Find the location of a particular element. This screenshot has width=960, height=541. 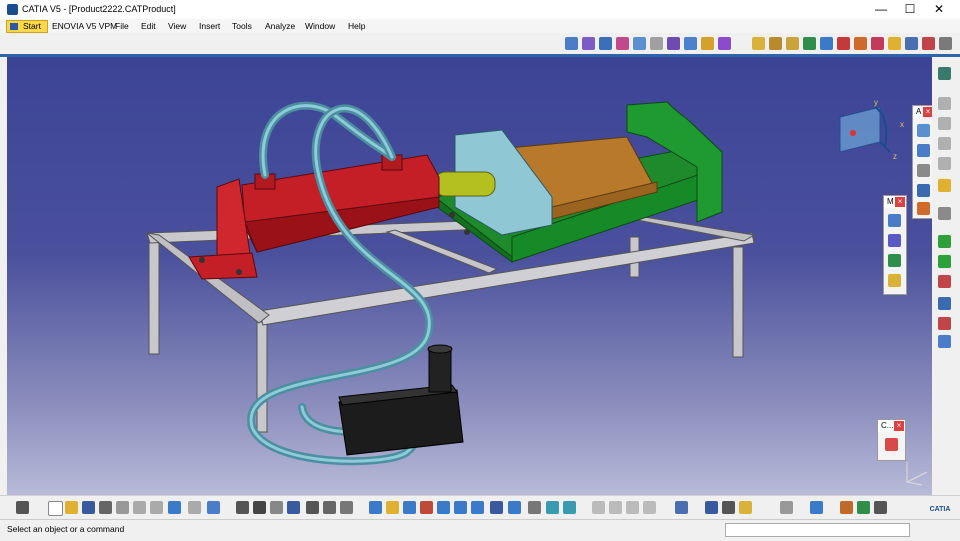

fly-icon is located at coordinates (375, 507).